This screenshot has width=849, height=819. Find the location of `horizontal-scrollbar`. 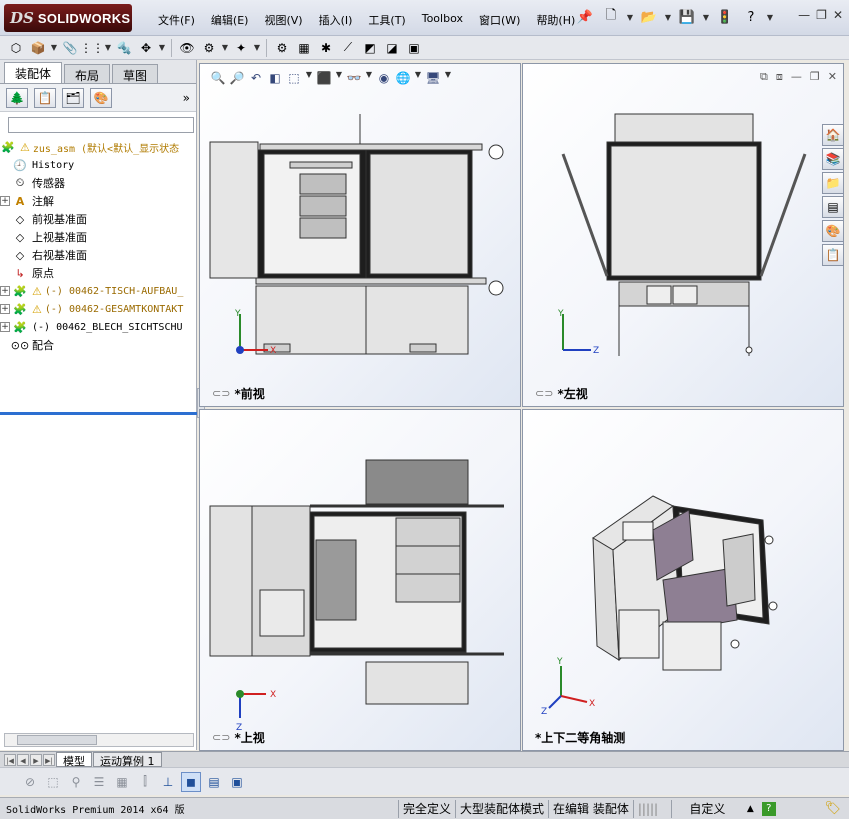

horizontal-scrollbar is located at coordinates (99, 740).